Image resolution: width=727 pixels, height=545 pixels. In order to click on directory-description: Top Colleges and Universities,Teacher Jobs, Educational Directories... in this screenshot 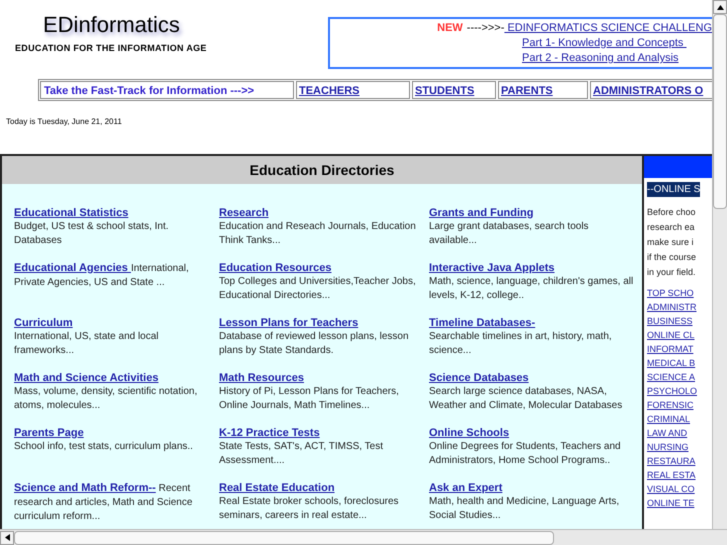, I will do `click(318, 289)`.